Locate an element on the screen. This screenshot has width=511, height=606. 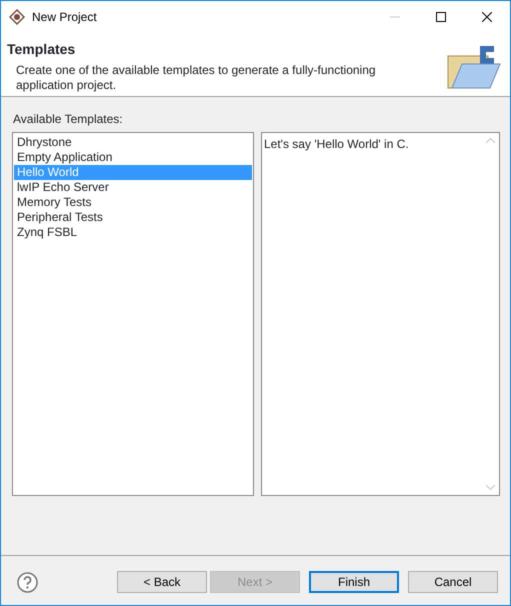
dialog-button: < Back is located at coordinates (162, 582).